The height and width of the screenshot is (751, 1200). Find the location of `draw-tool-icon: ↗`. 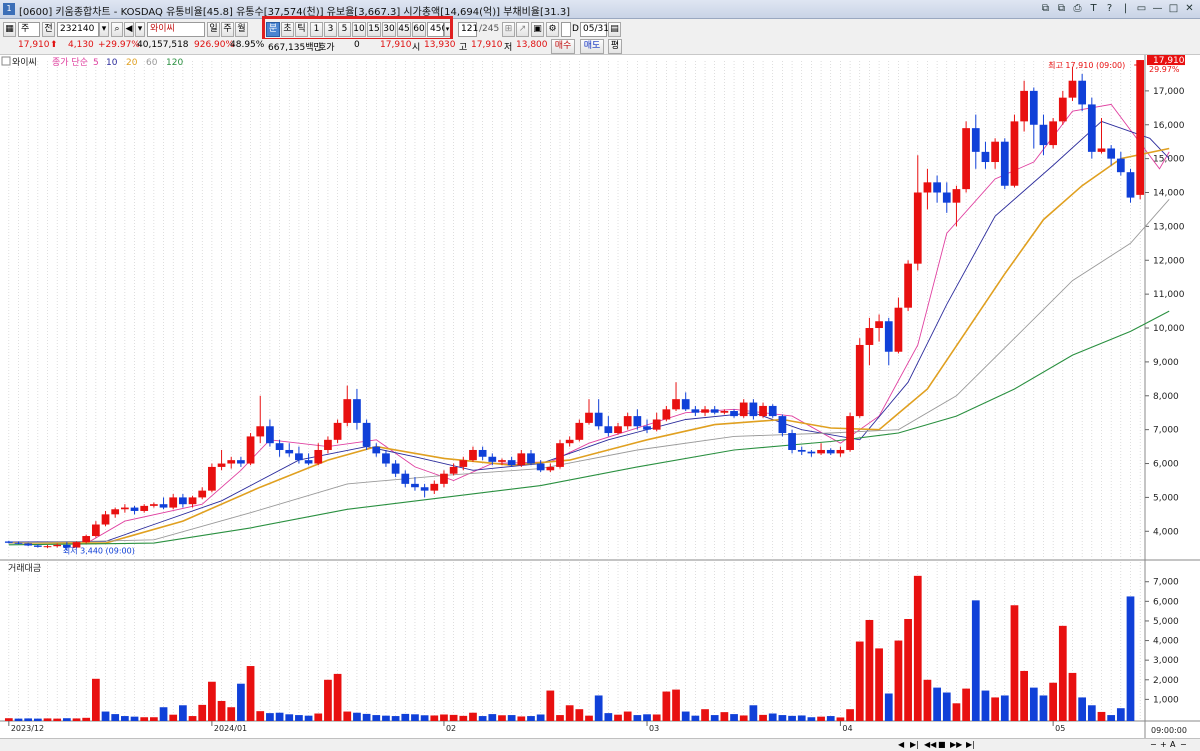

draw-tool-icon: ↗ is located at coordinates (522, 29).